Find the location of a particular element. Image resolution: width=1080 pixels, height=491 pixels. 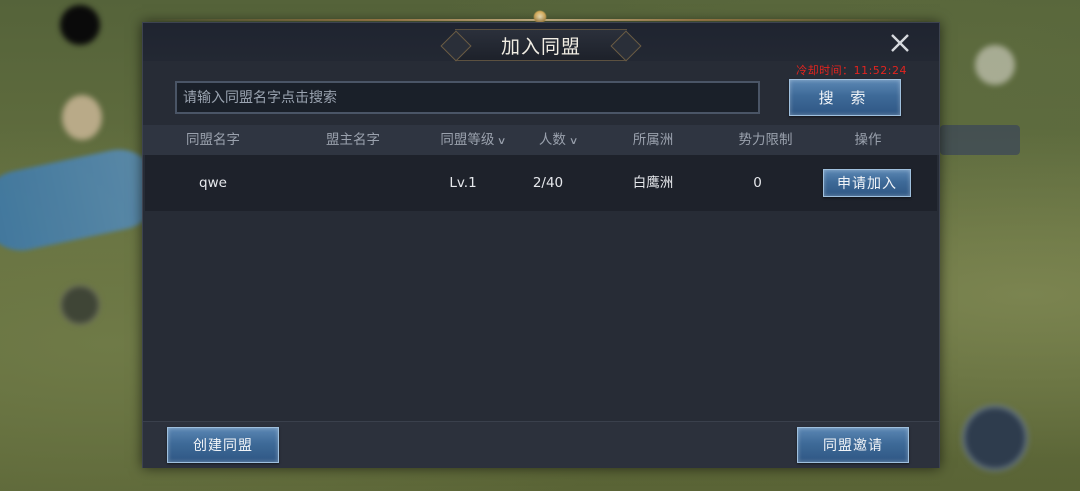

dialog-title: 加入同盟 is located at coordinates (540, 47).